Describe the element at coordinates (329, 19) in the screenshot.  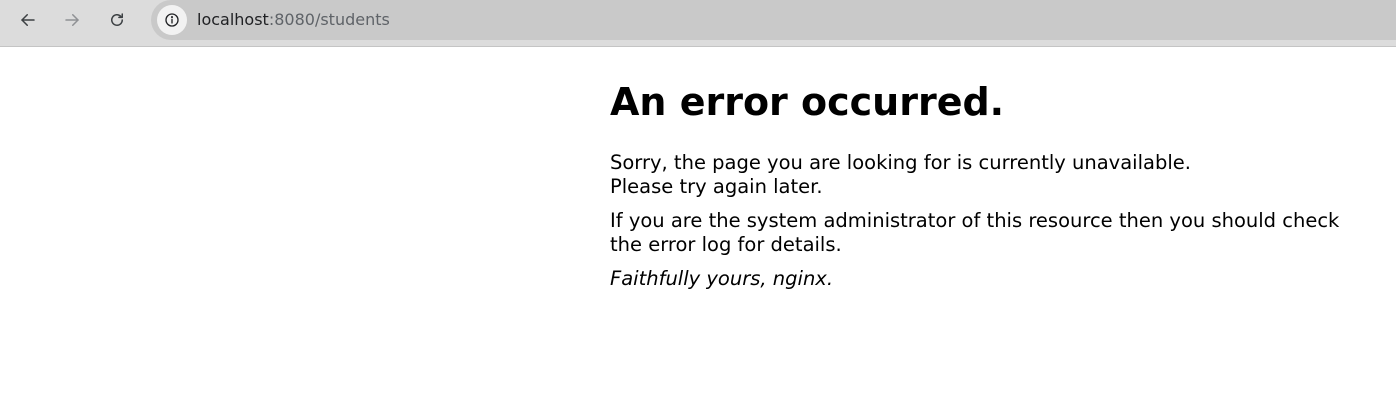
I see `url-path: :8080/students` at that location.